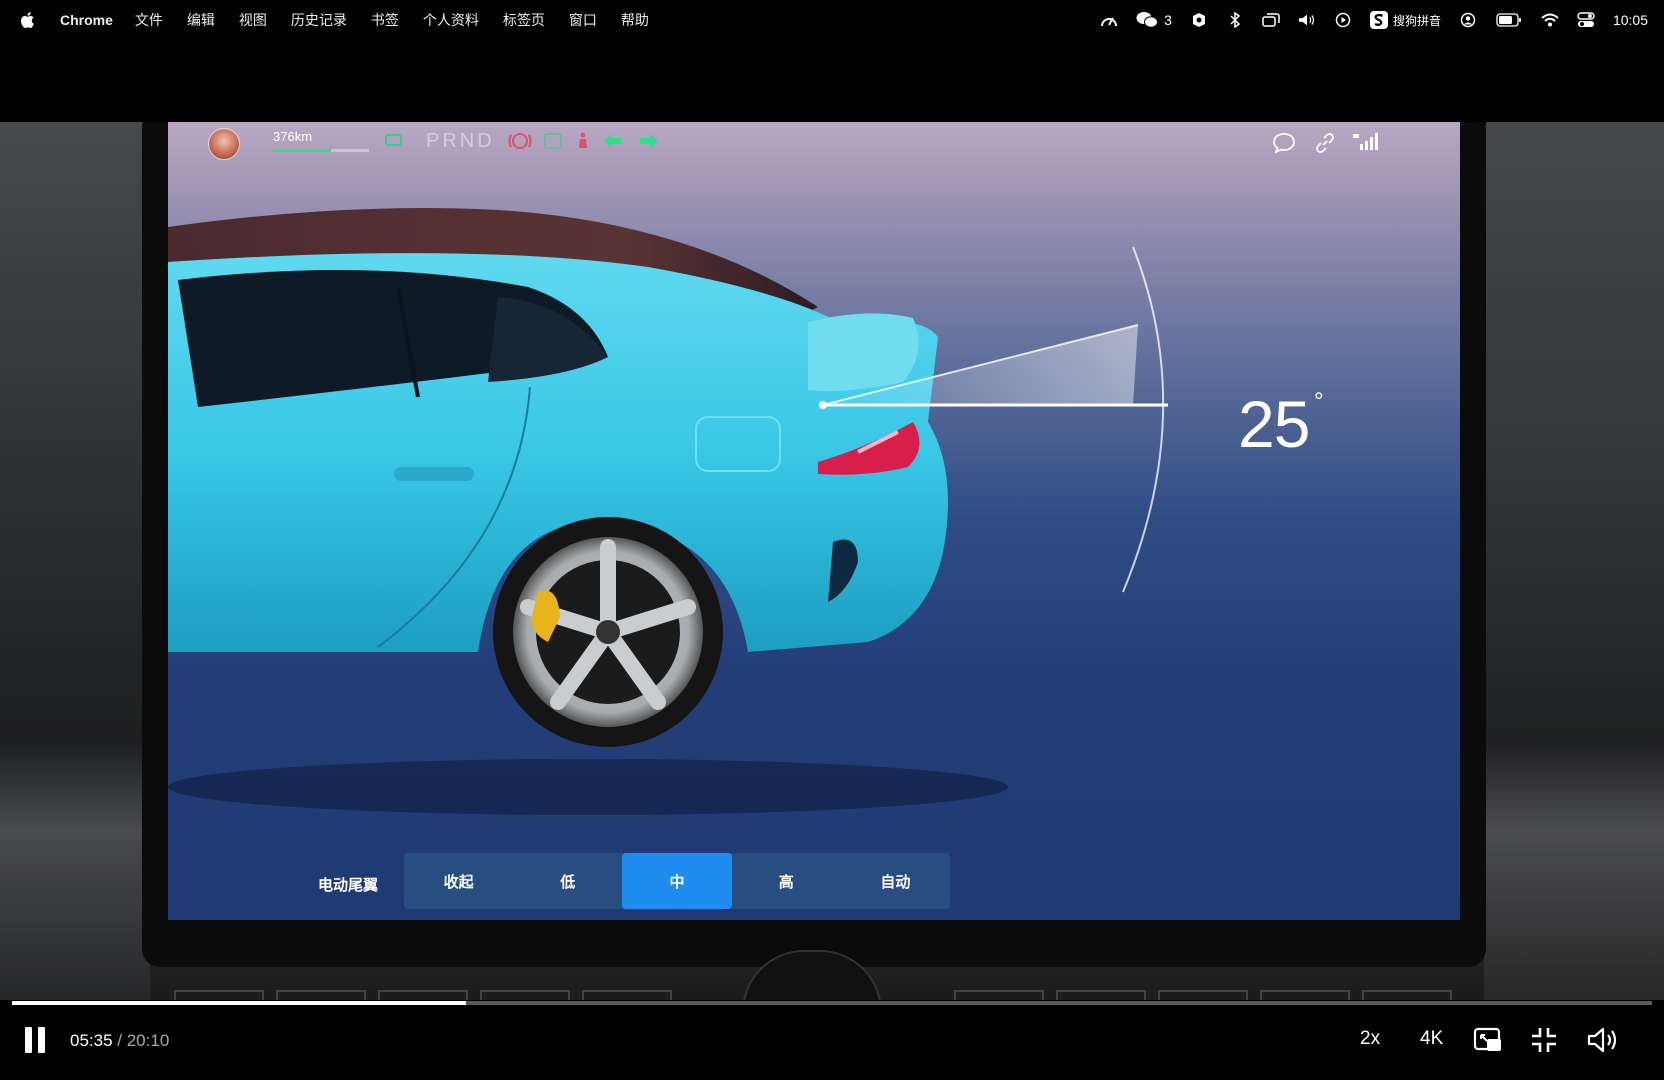  I want to click on menu-view: 视图, so click(253, 20).